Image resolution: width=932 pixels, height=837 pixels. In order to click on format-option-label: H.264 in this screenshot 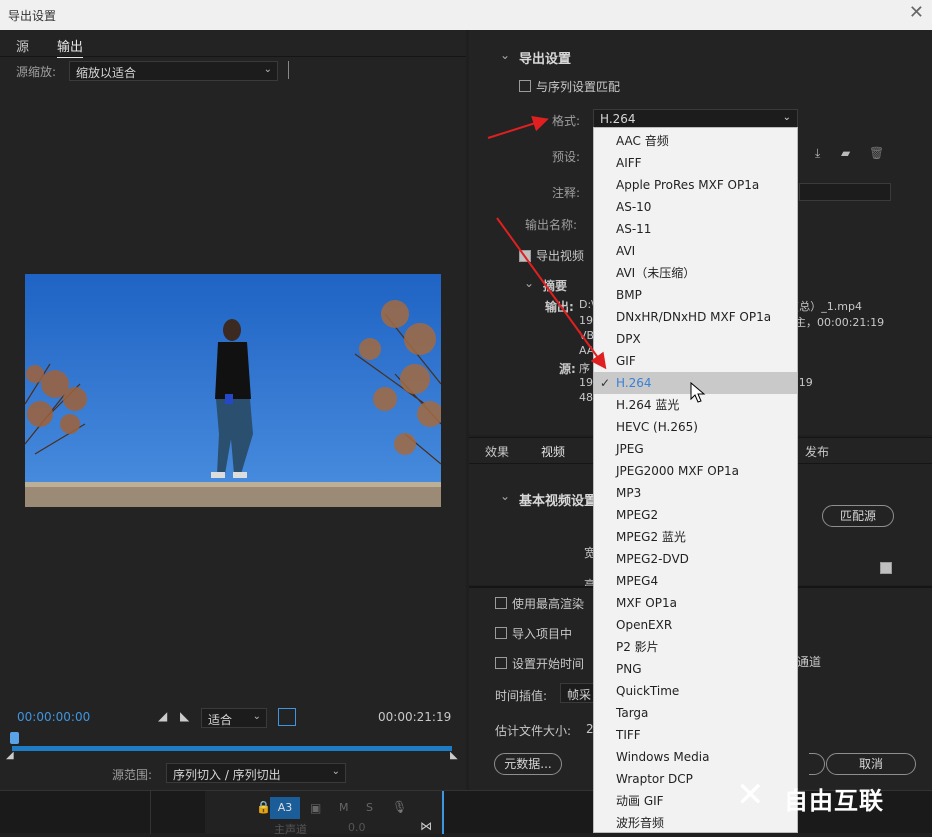, I will do `click(634, 383)`.